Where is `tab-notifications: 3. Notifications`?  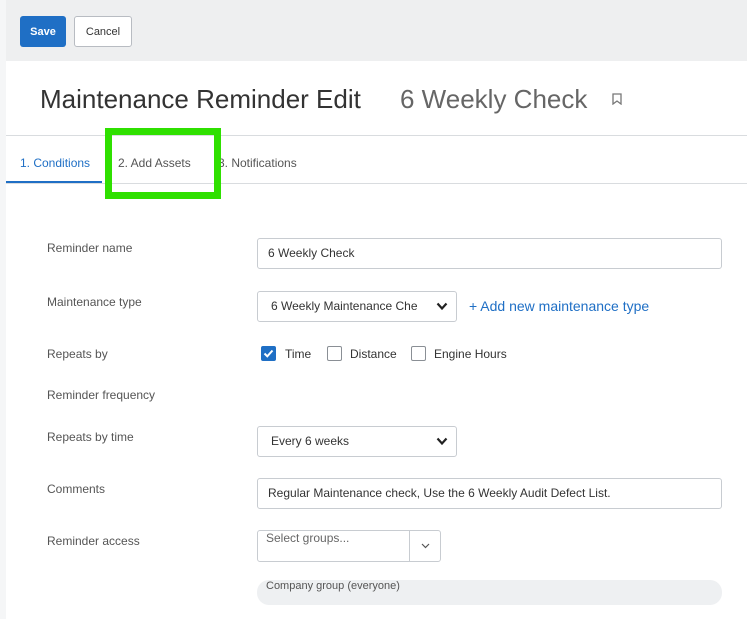 tab-notifications: 3. Notifications is located at coordinates (257, 163).